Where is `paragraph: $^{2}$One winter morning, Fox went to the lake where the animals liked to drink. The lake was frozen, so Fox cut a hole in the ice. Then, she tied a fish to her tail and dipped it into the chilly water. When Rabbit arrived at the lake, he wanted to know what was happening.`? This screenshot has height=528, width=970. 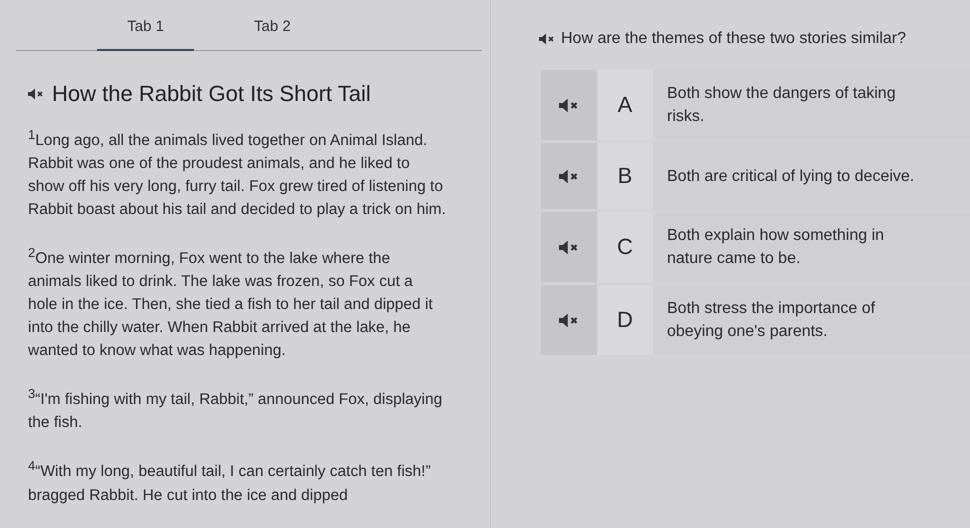
paragraph: $^{2}$One winter morning, Fox went to the lake where the animals liked to drink. The lake was frozen, so Fox cut a hole in the ice. Then, she tied a fish to her tail and dipped it into the chilly water. When Rabbit arrived at the lake, he wanted to know what was happening. is located at coordinates (231, 303).